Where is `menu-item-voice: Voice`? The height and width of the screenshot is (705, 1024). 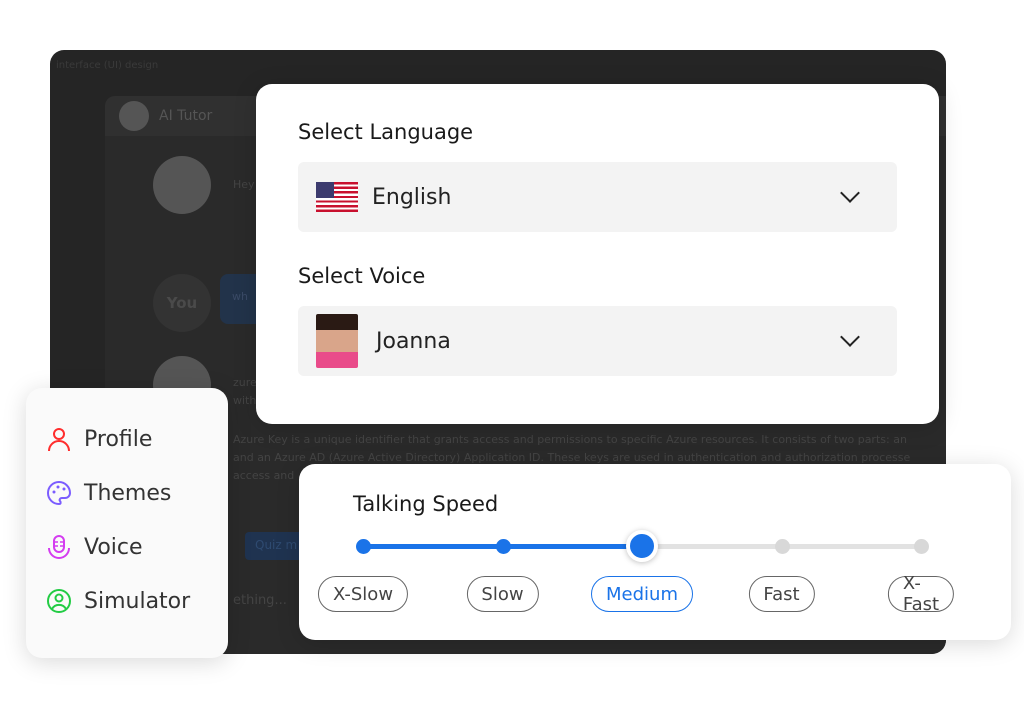
menu-item-voice: Voice is located at coordinates (127, 547).